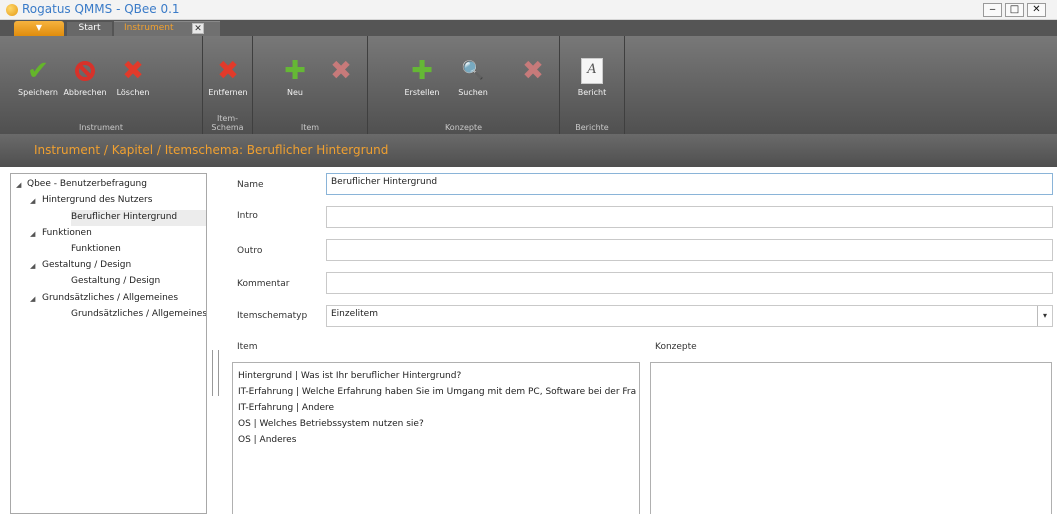 The height and width of the screenshot is (514, 1057). I want to click on intro-label: Intro, so click(247, 216).